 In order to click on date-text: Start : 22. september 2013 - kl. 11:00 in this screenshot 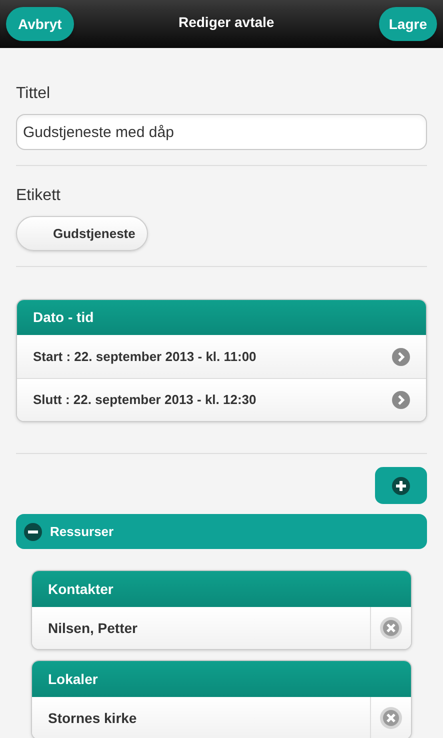, I will do `click(144, 357)`.